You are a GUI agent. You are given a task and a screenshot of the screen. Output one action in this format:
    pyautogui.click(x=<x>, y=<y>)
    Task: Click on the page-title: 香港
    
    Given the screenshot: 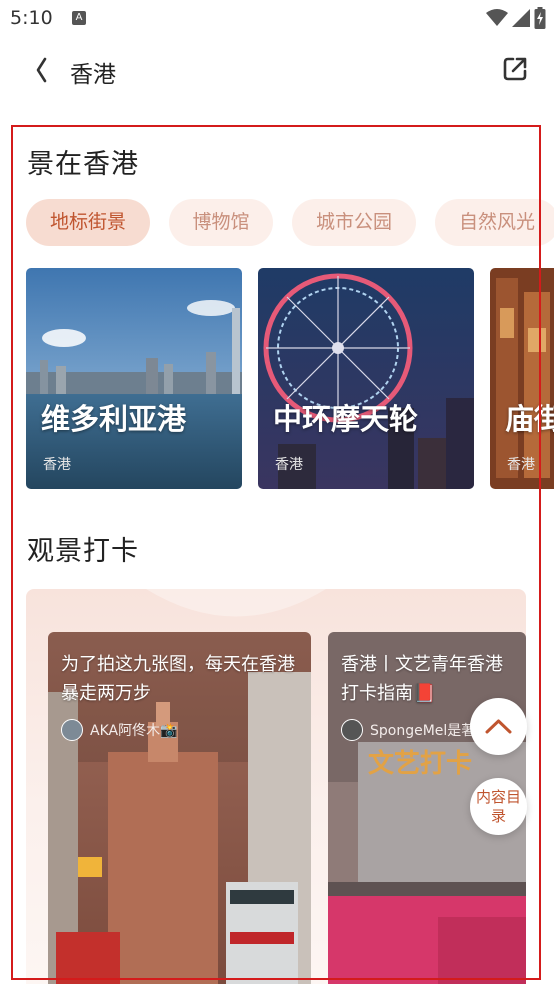 What is the action you would take?
    pyautogui.click(x=93, y=75)
    